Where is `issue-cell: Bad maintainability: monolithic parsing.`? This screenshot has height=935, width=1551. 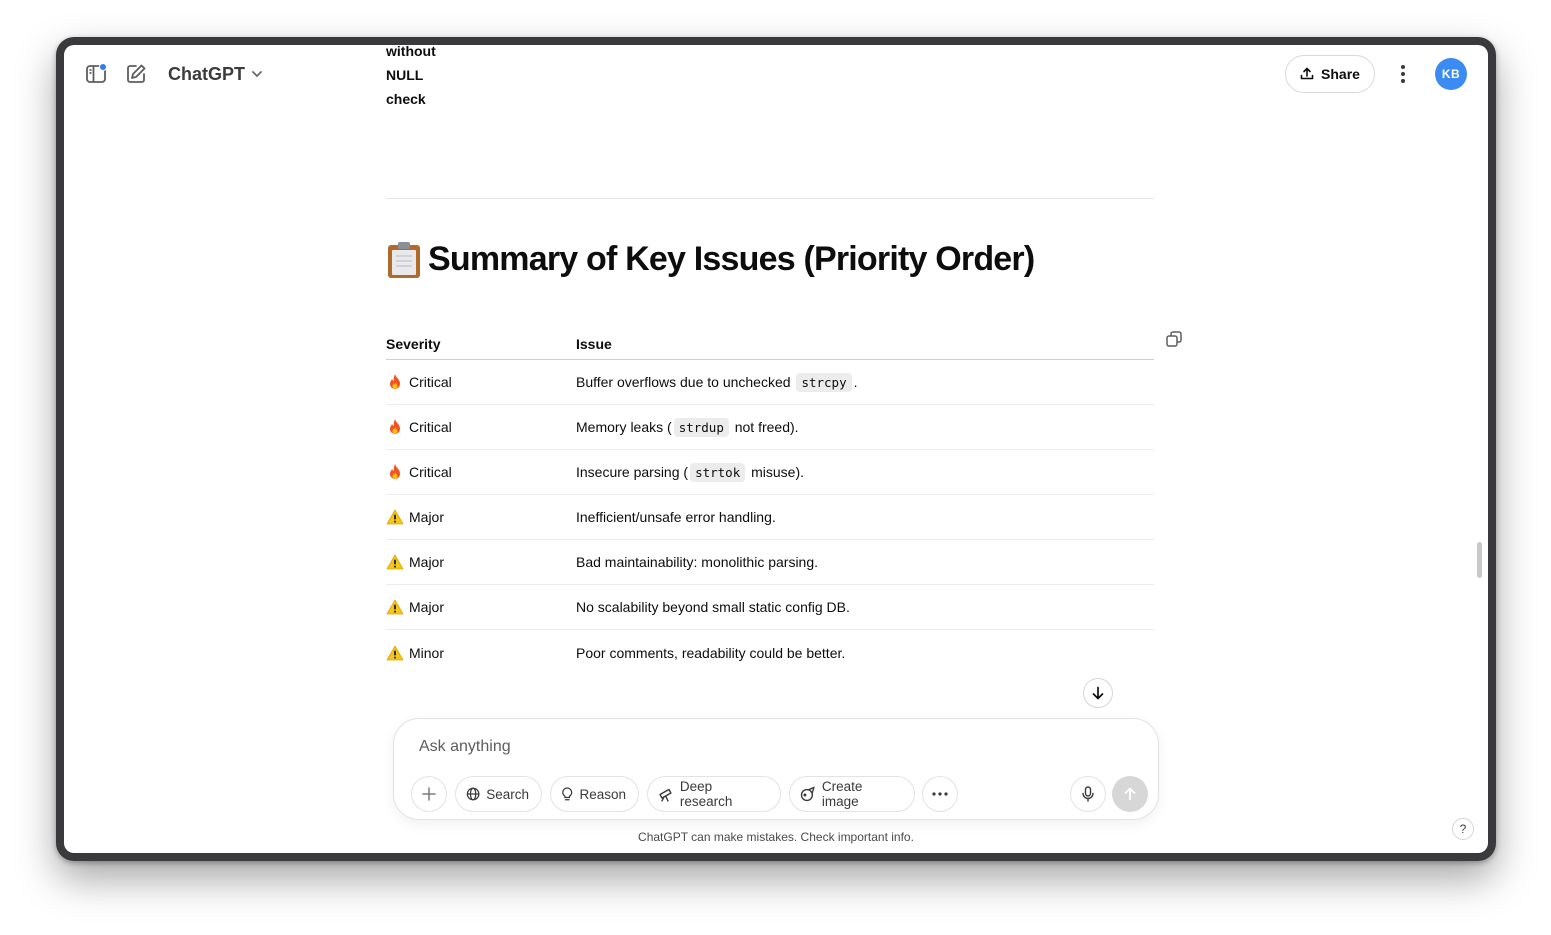 issue-cell: Bad maintainability: monolithic parsing. is located at coordinates (865, 562).